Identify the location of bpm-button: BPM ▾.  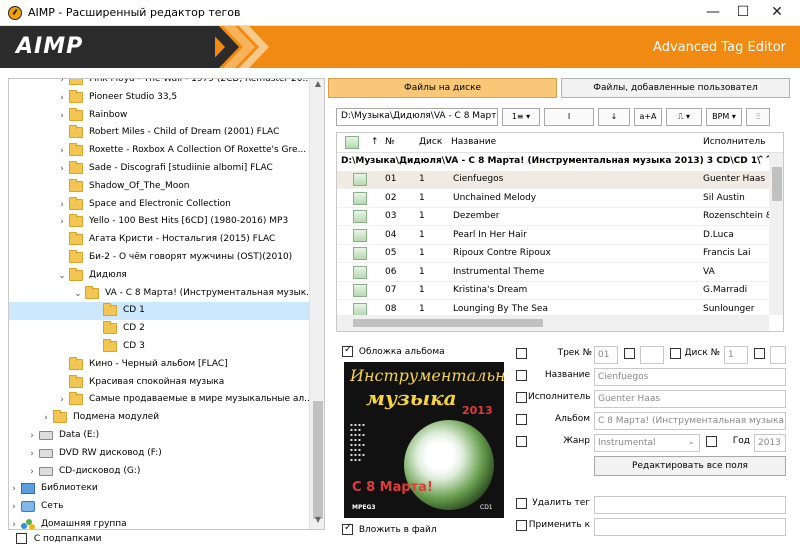
(724, 117).